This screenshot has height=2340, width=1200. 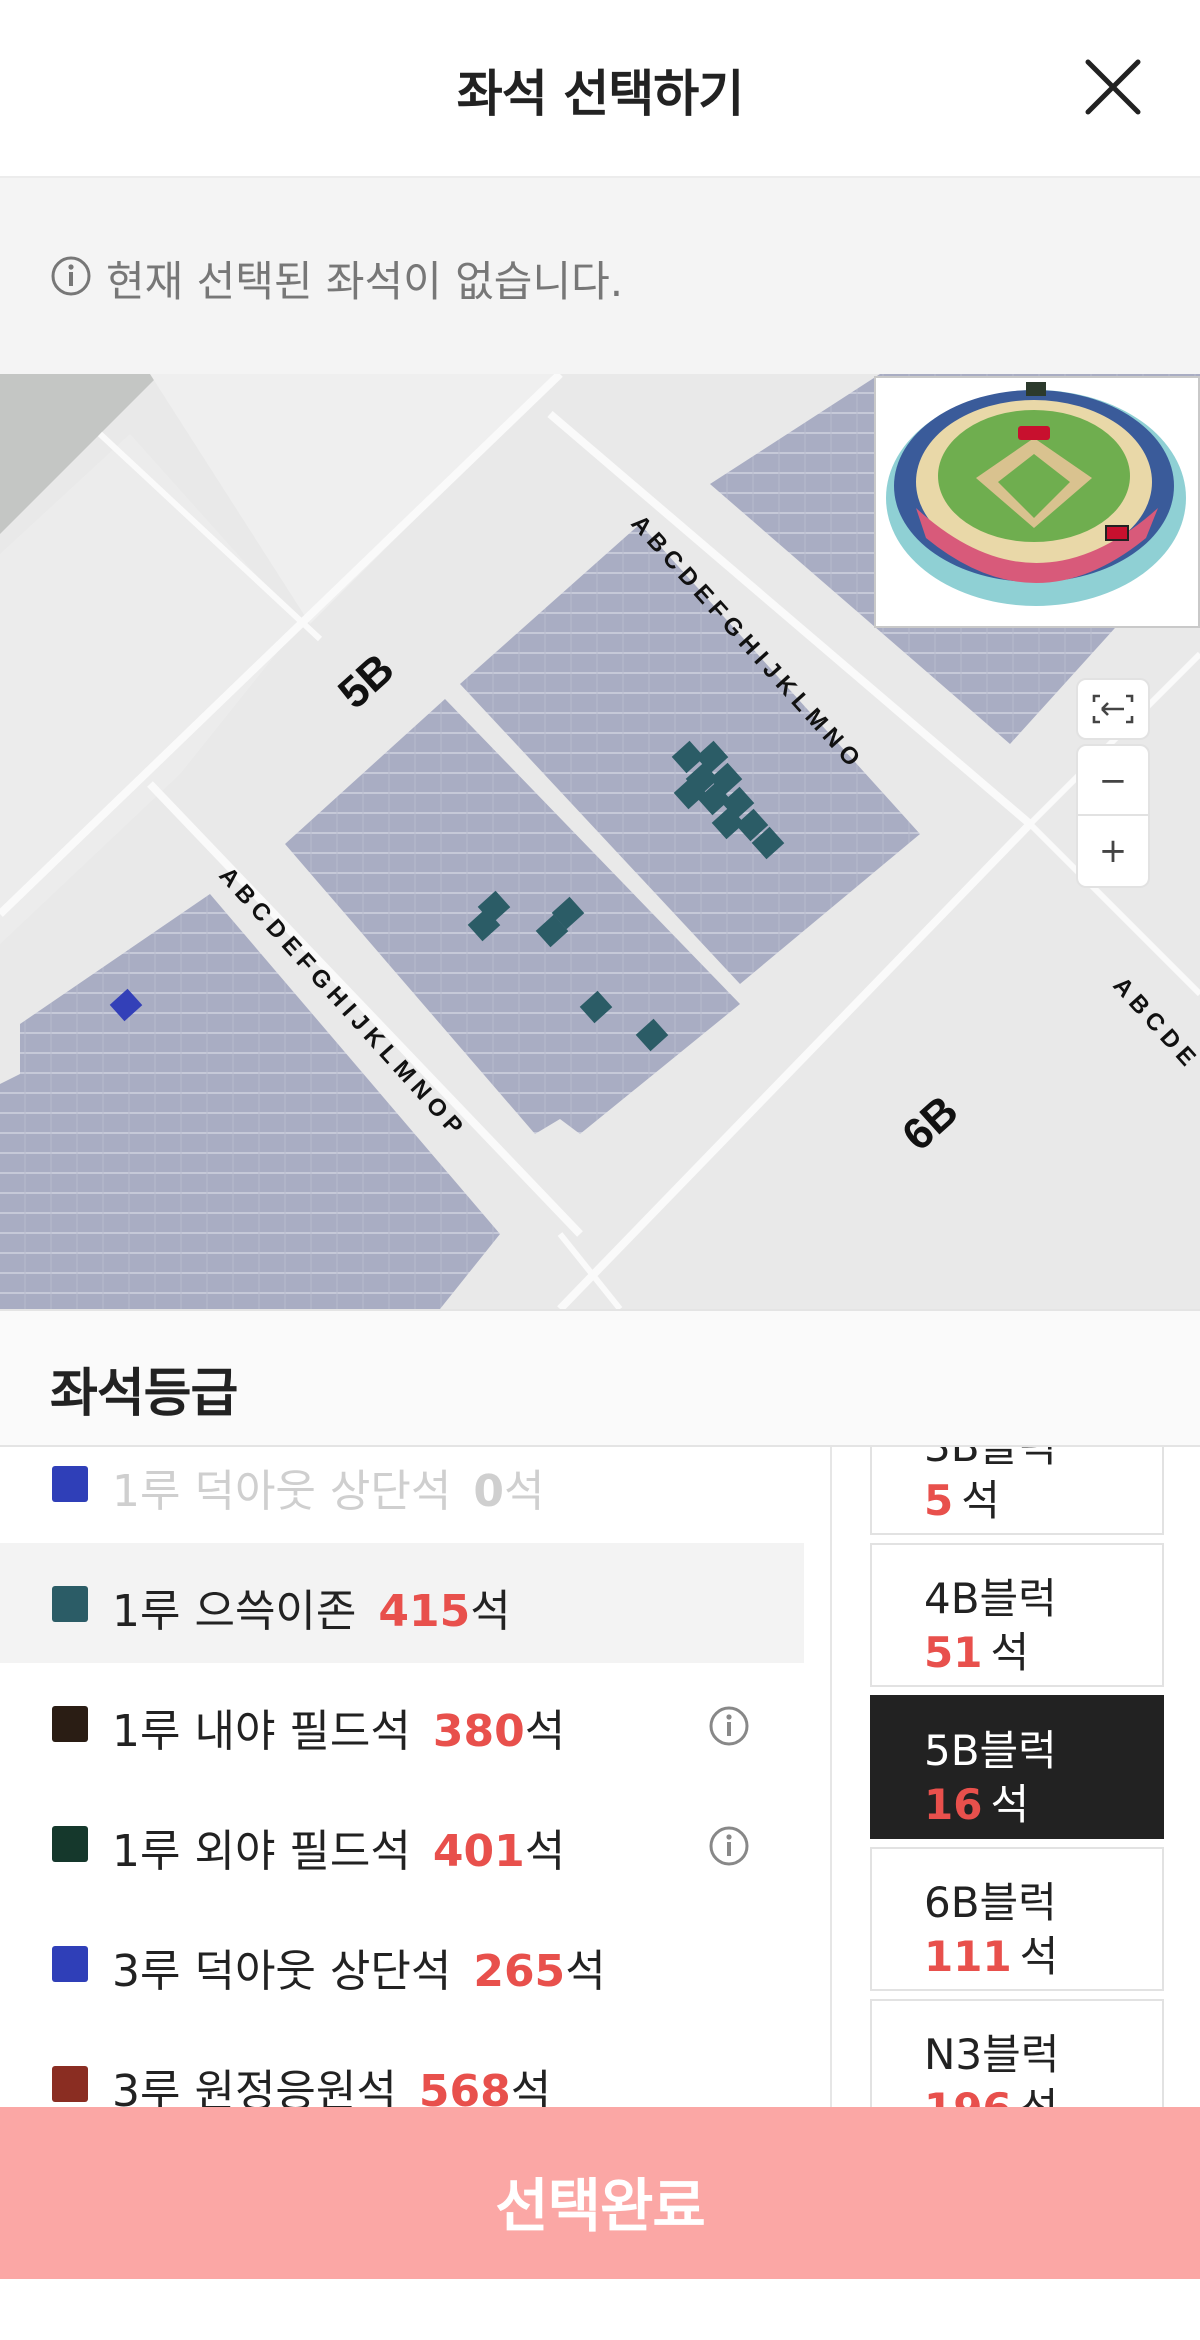 I want to click on grade-name: 1루 외야 필드석, so click(x=261, y=1851).